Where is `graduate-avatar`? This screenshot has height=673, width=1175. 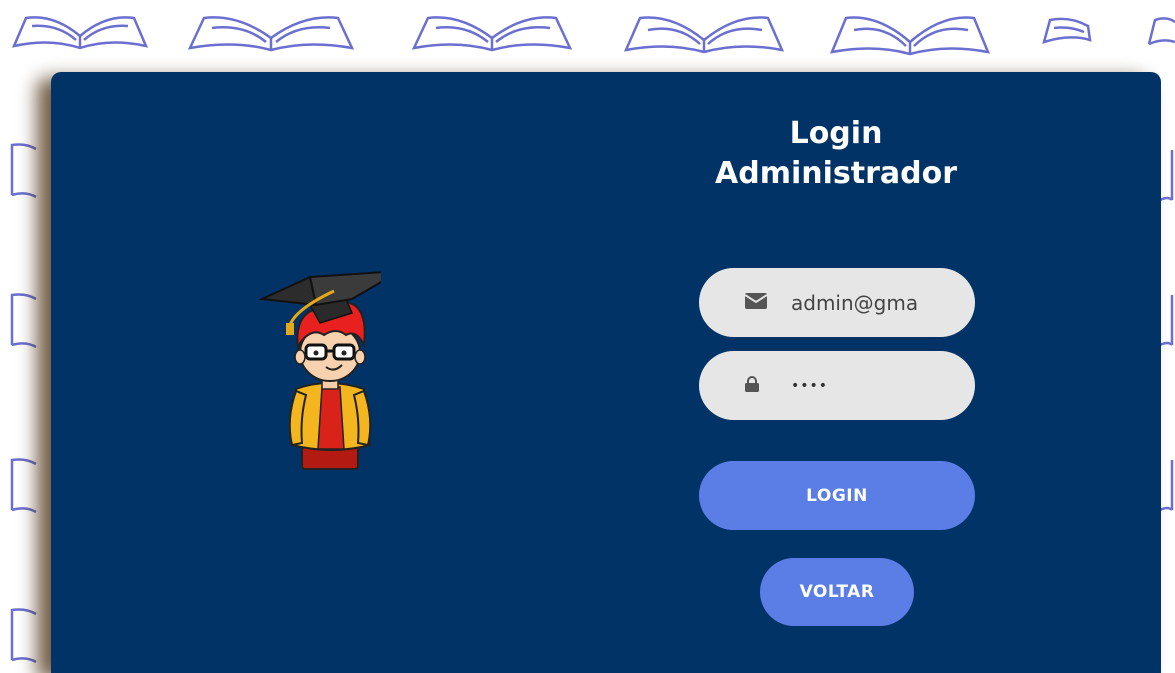 graduate-avatar is located at coordinates (328, 373).